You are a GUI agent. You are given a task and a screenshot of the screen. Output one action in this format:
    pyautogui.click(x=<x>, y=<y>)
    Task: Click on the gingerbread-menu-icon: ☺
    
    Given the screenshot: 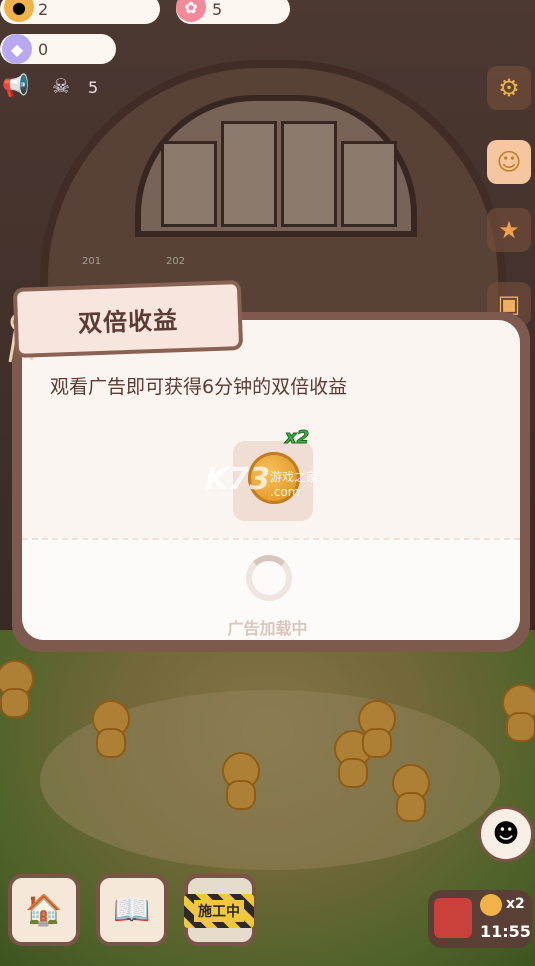 What is the action you would take?
    pyautogui.click(x=509, y=162)
    